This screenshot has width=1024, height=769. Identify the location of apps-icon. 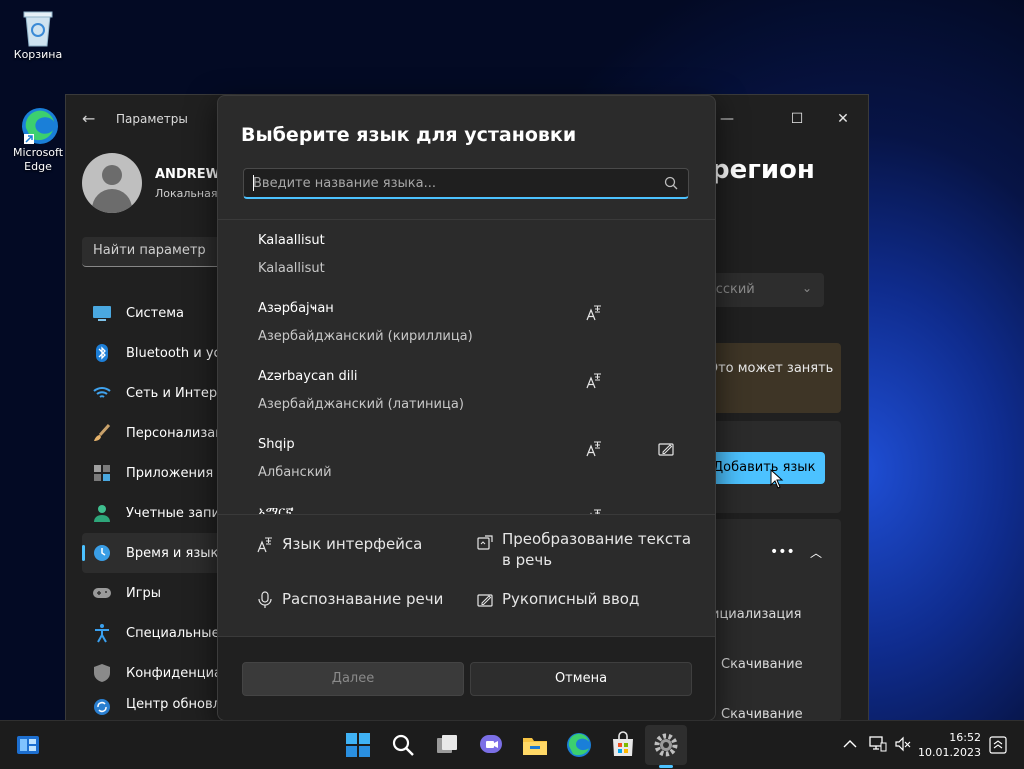
(102, 473).